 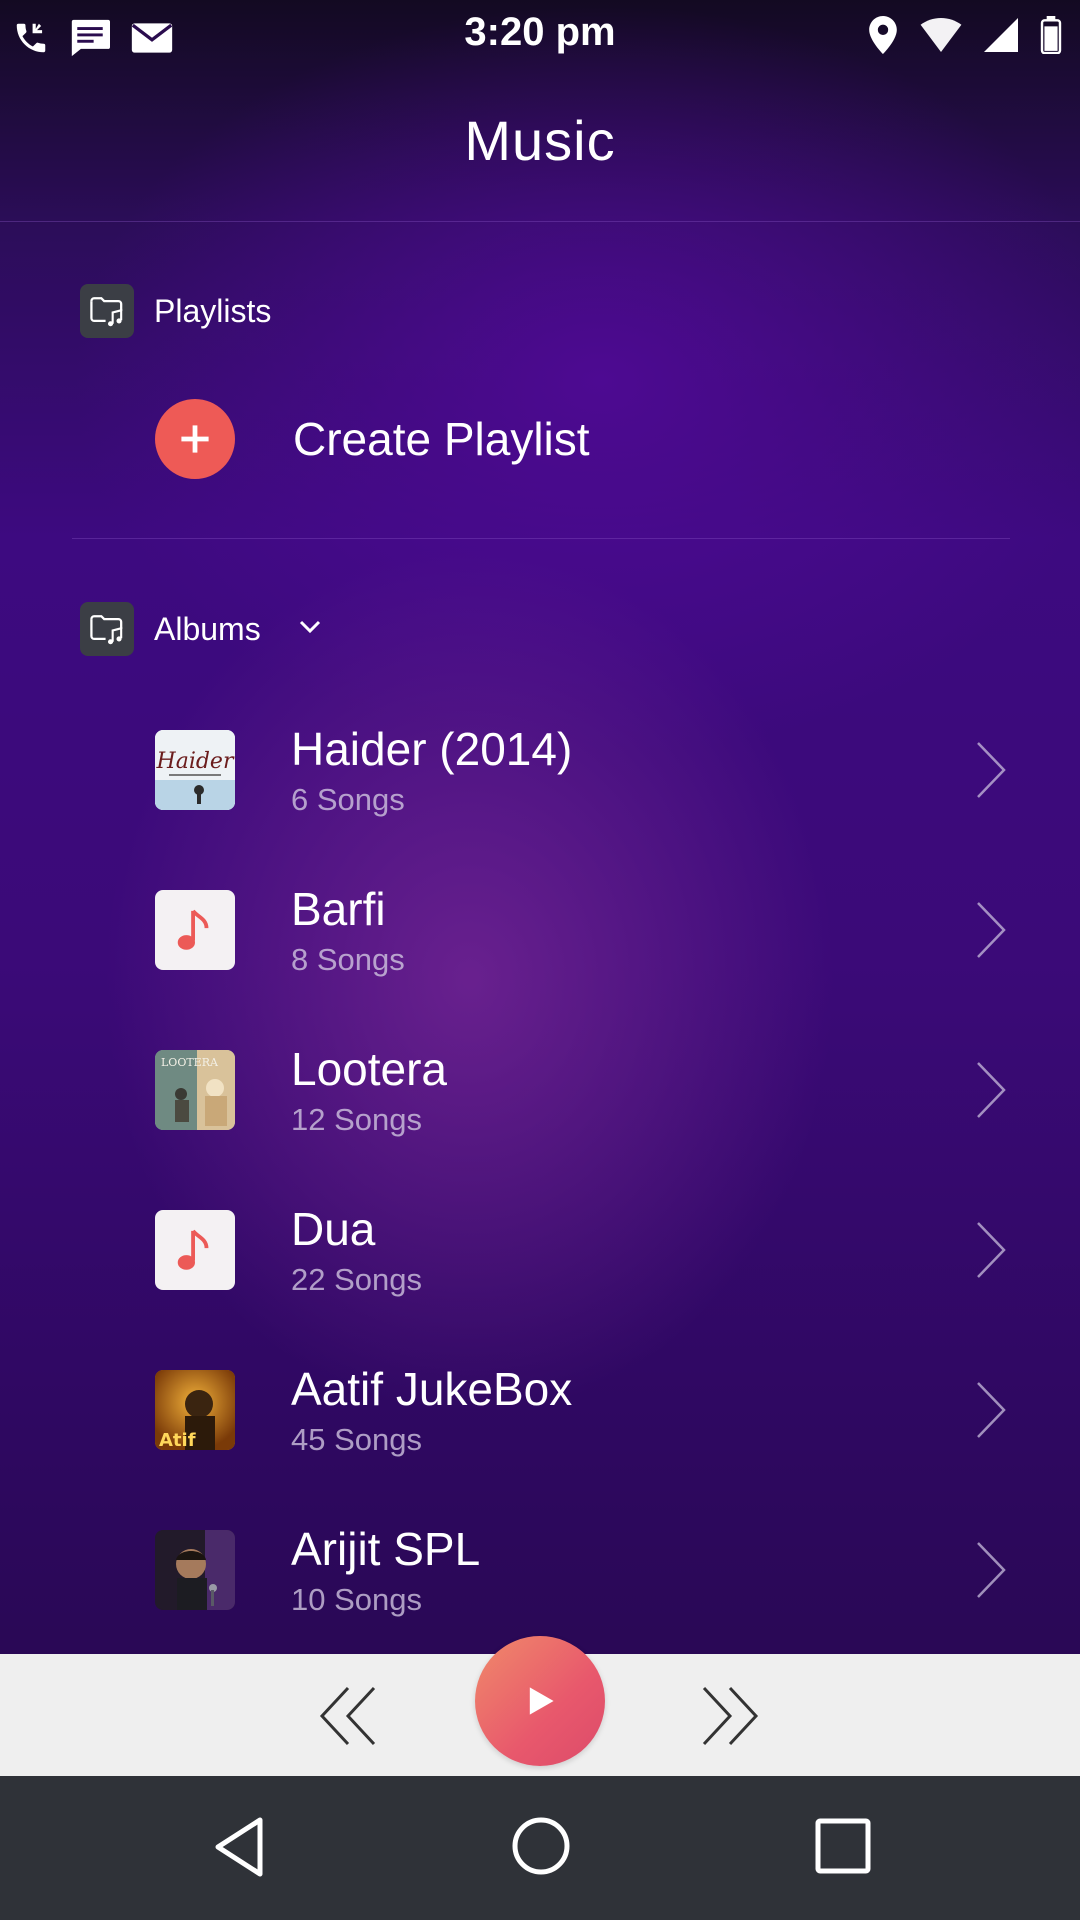 I want to click on album-row: Haider Haider (2014) 6 Songs, so click(x=540, y=770).